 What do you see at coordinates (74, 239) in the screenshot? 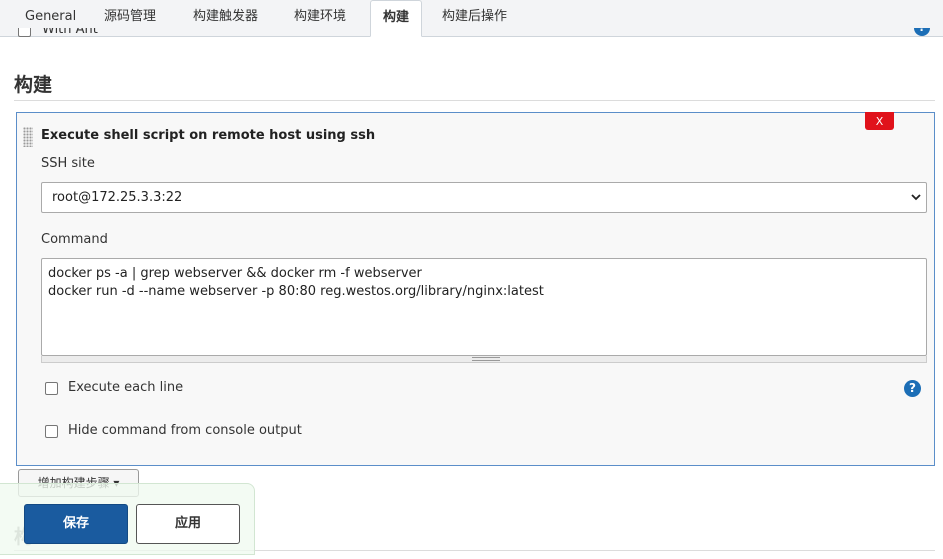
I see `command-label: Command` at bounding box center [74, 239].